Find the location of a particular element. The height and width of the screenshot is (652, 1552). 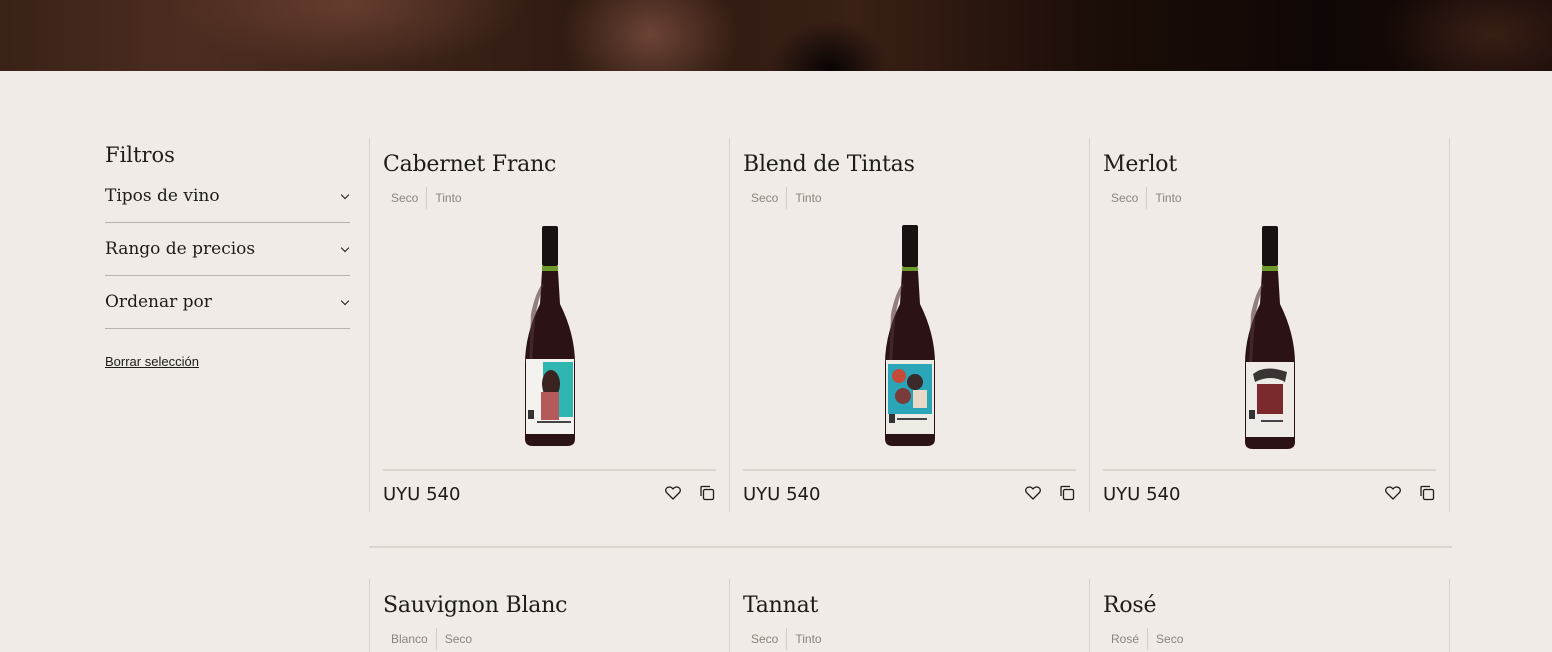

product-card: Merlot Seco Tinto UYU 540 is located at coordinates (1269, 325).